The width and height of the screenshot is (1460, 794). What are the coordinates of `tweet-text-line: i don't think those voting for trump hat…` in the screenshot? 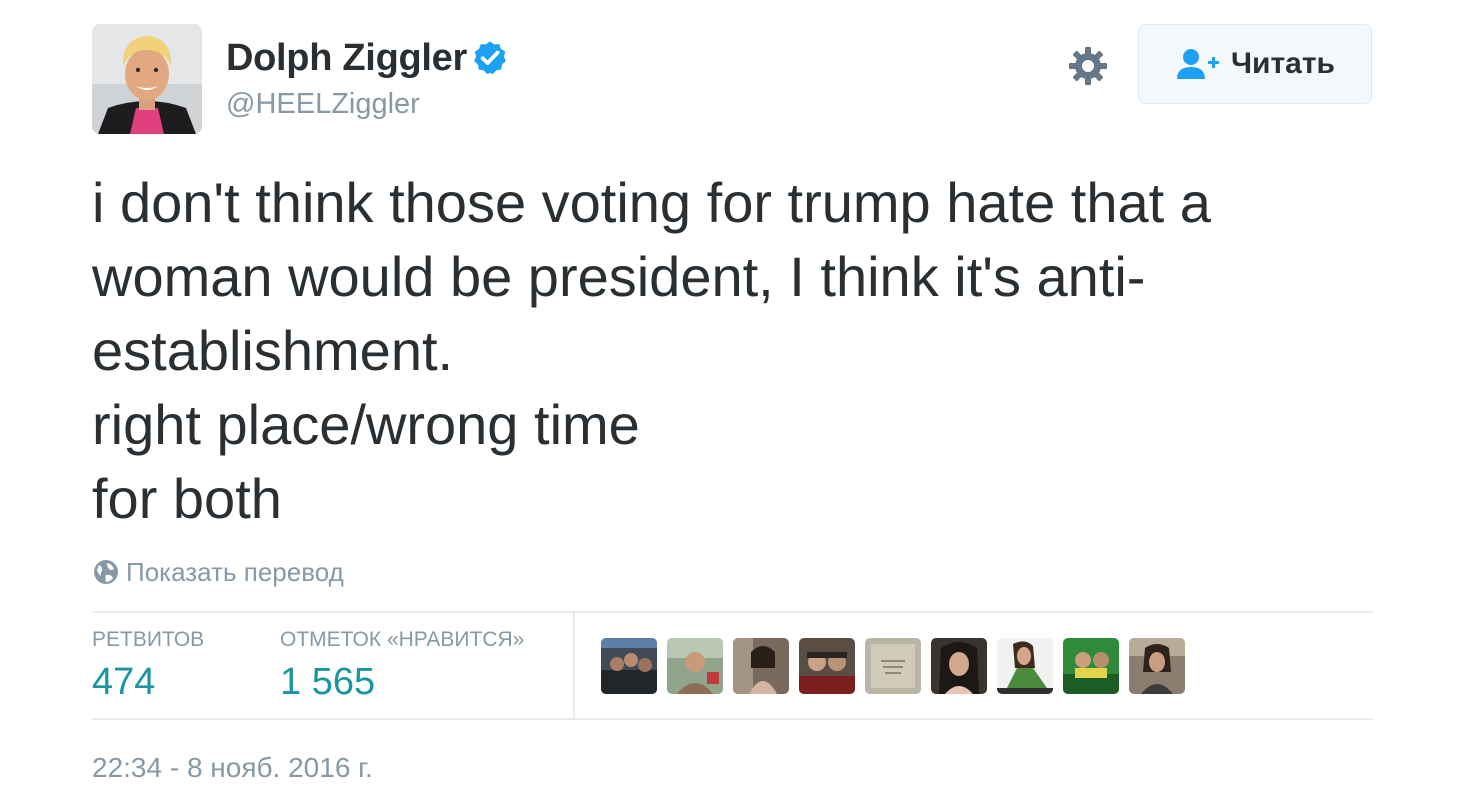 It's located at (651, 202).